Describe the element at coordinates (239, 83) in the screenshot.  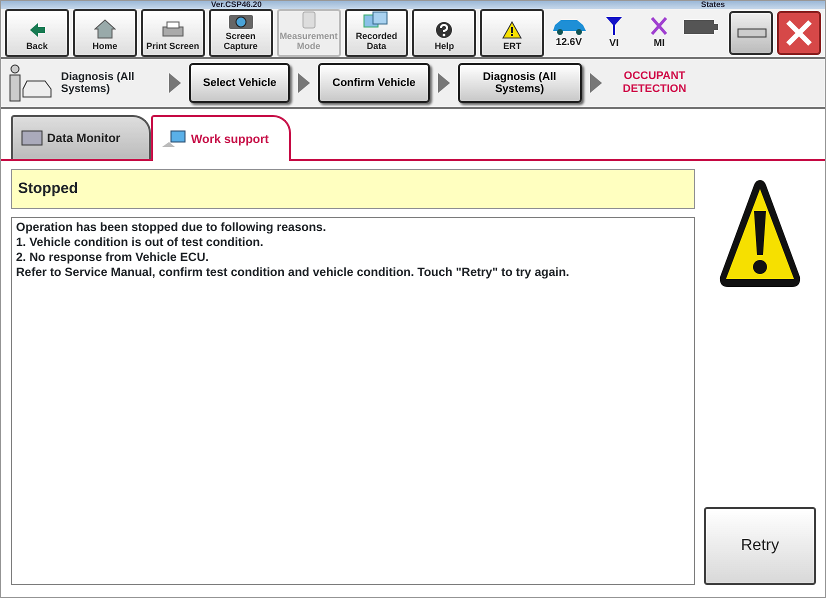
I see `breadcrumb-button: Select Vehicle` at that location.